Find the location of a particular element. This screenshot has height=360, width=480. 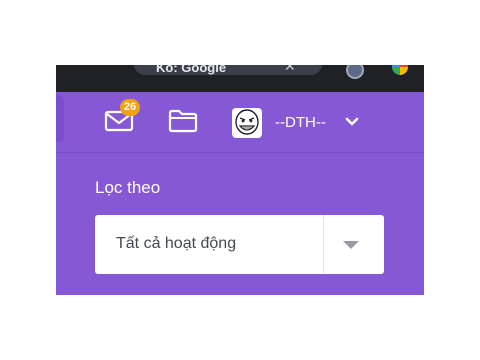

top-header: 26 --DTH-- is located at coordinates (240, 122).